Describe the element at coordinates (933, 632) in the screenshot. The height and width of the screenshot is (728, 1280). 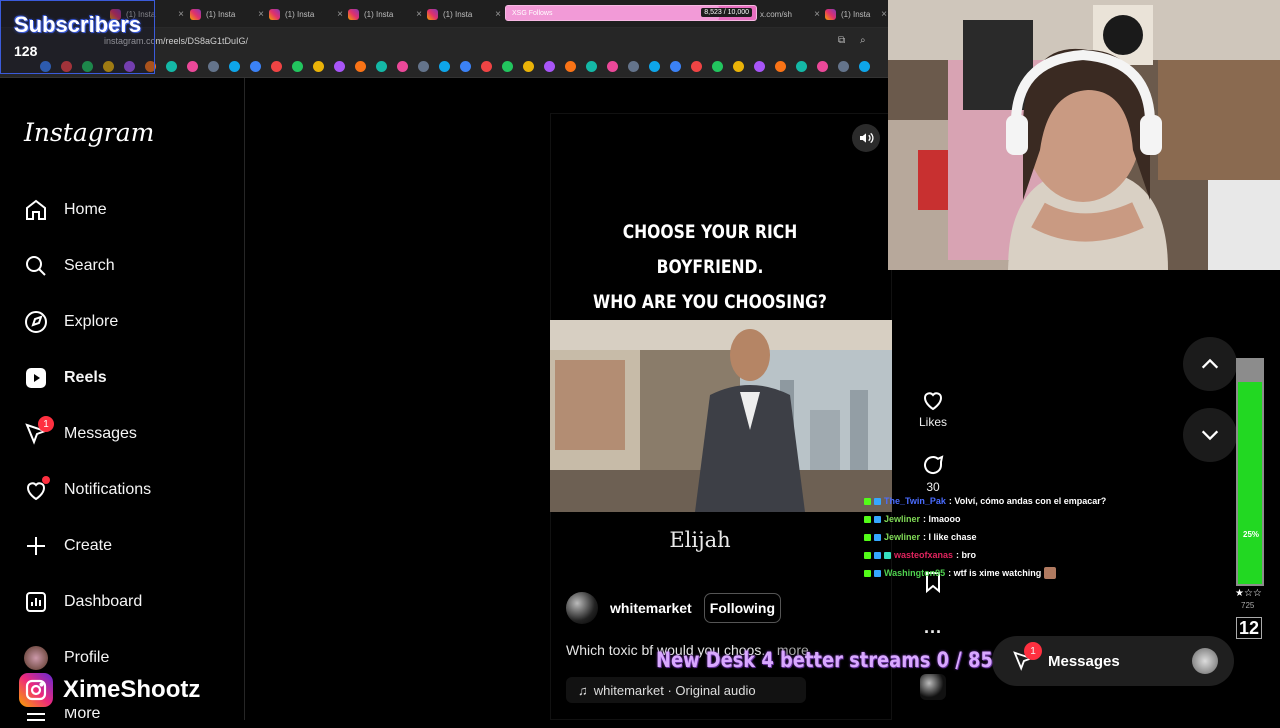
I see `more-options-button: ···` at that location.